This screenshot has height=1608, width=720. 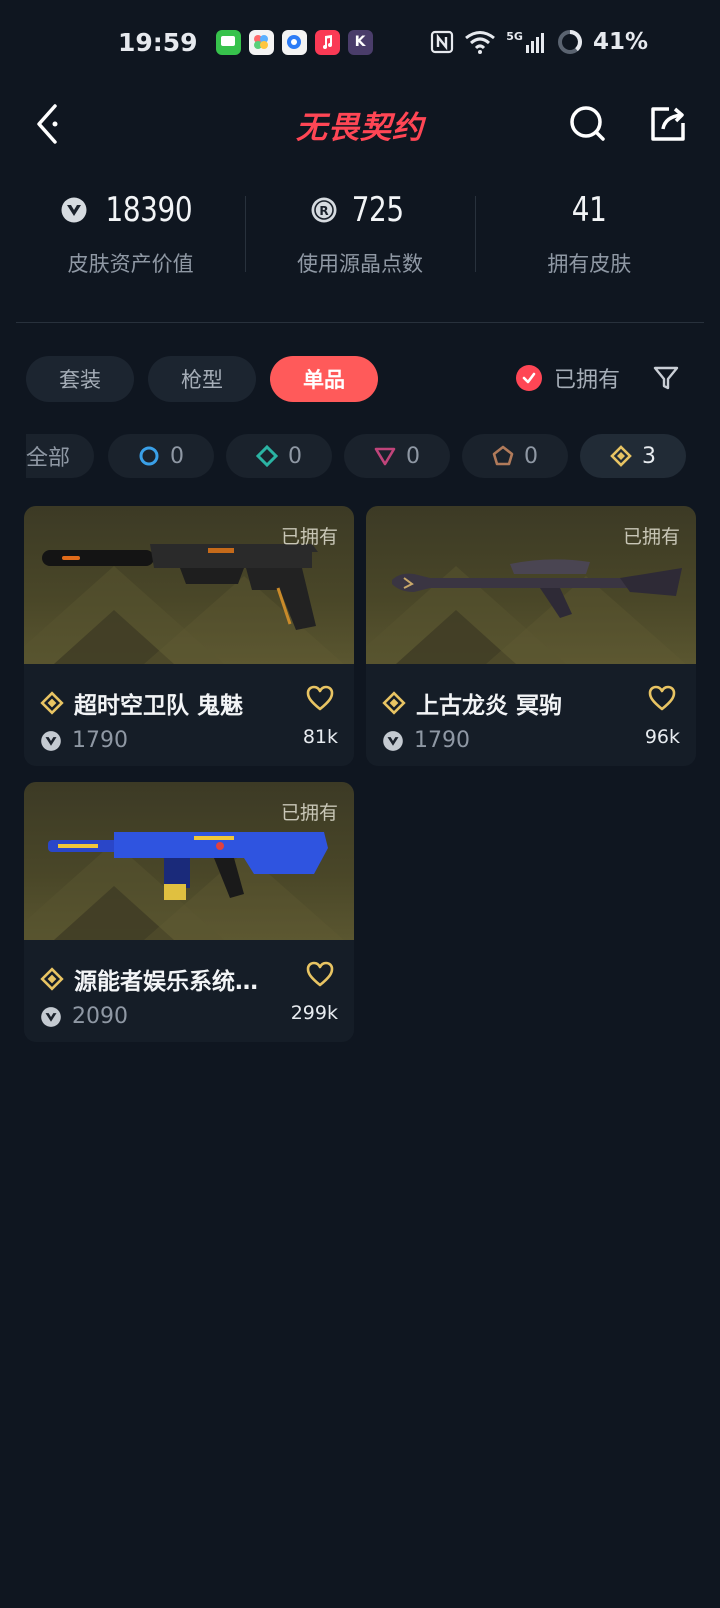 I want to click on music-icon, so click(x=327, y=42).